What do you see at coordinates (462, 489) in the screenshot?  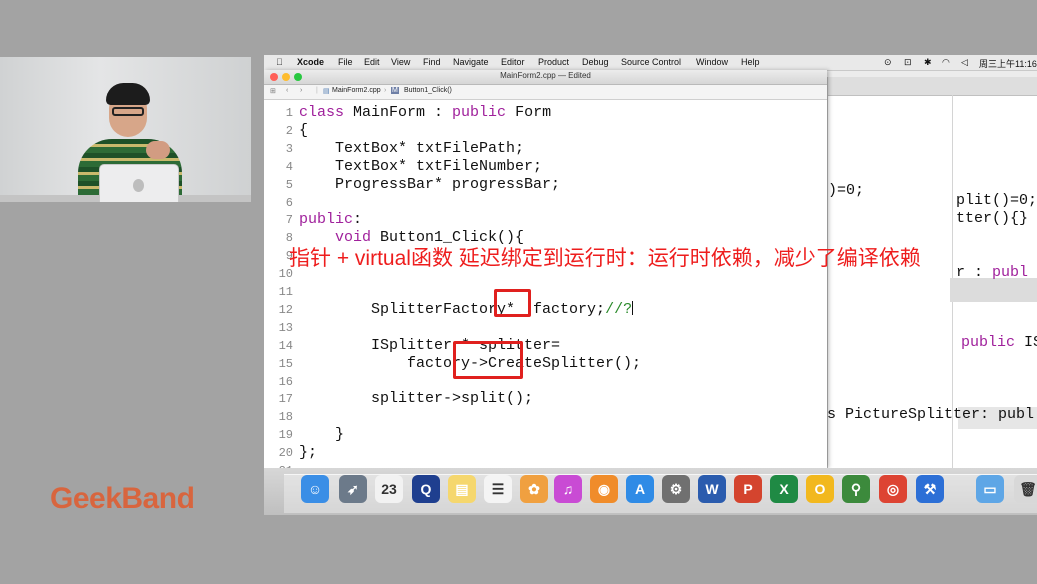 I see `notes-icon: ▤` at bounding box center [462, 489].